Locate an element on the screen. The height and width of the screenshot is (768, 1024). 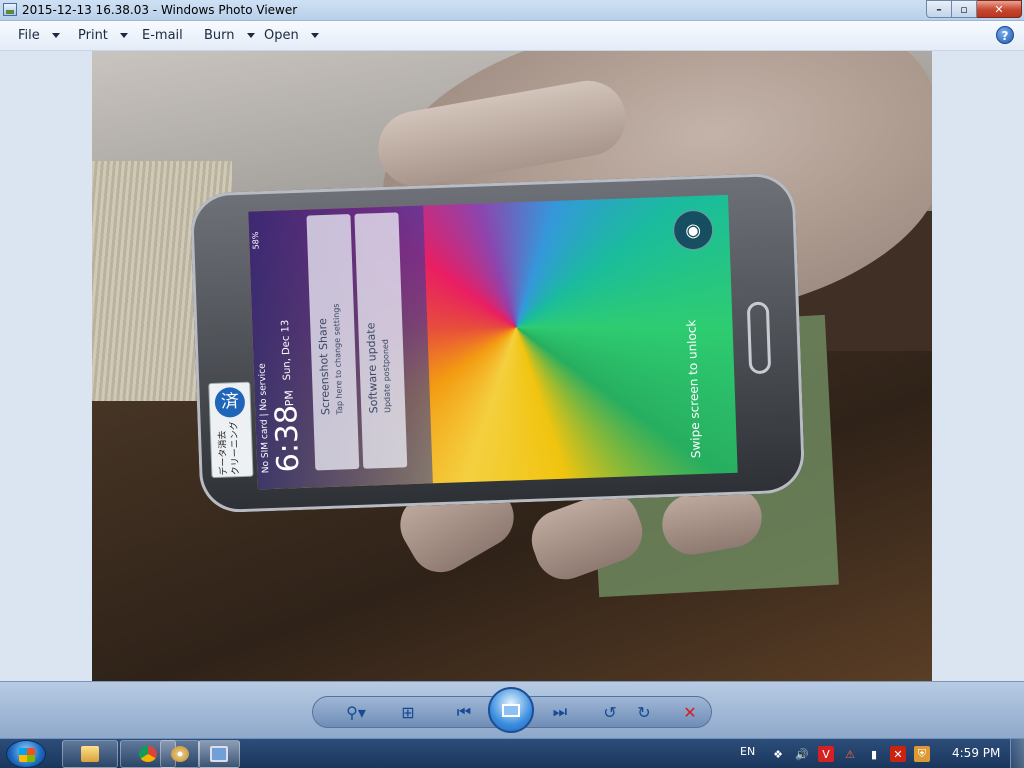
battery-status: 58% is located at coordinates (255, 240).